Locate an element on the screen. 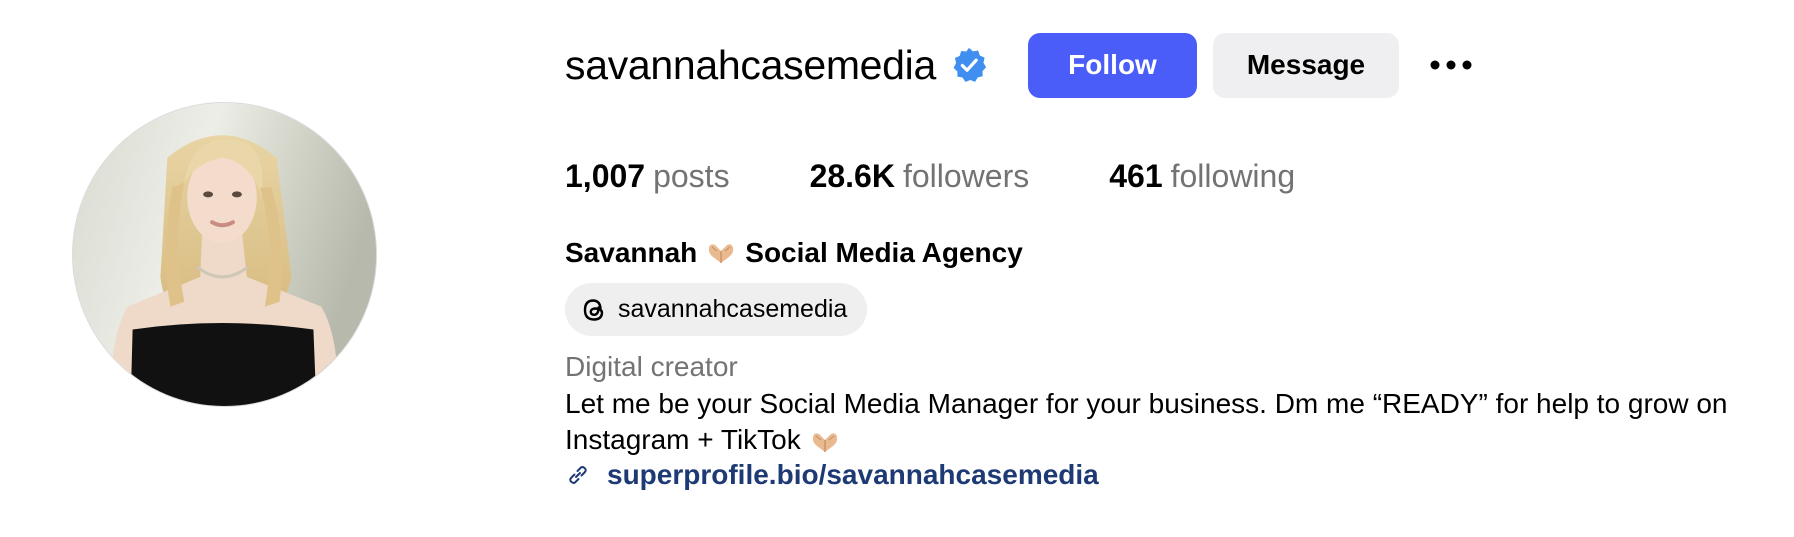  followers-count: 28.6K is located at coordinates (852, 176).